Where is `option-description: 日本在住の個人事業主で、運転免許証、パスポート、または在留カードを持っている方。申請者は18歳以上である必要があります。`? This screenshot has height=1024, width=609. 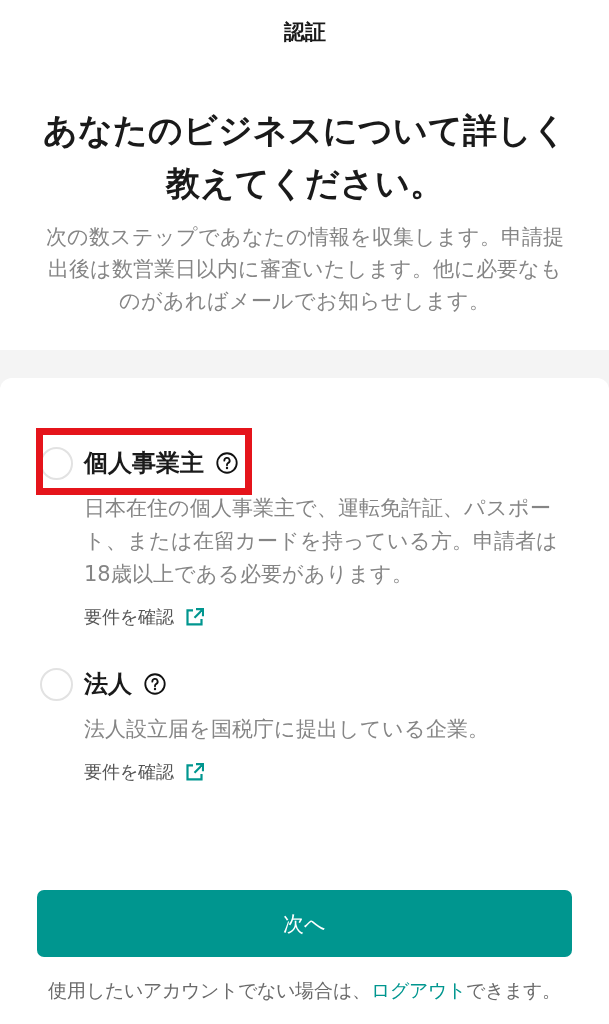 option-description: 日本在住の個人事業主で、運転免許証、パスポート、または在留カードを持っている方。申請者は18歳以上である必要があります。 is located at coordinates (321, 541).